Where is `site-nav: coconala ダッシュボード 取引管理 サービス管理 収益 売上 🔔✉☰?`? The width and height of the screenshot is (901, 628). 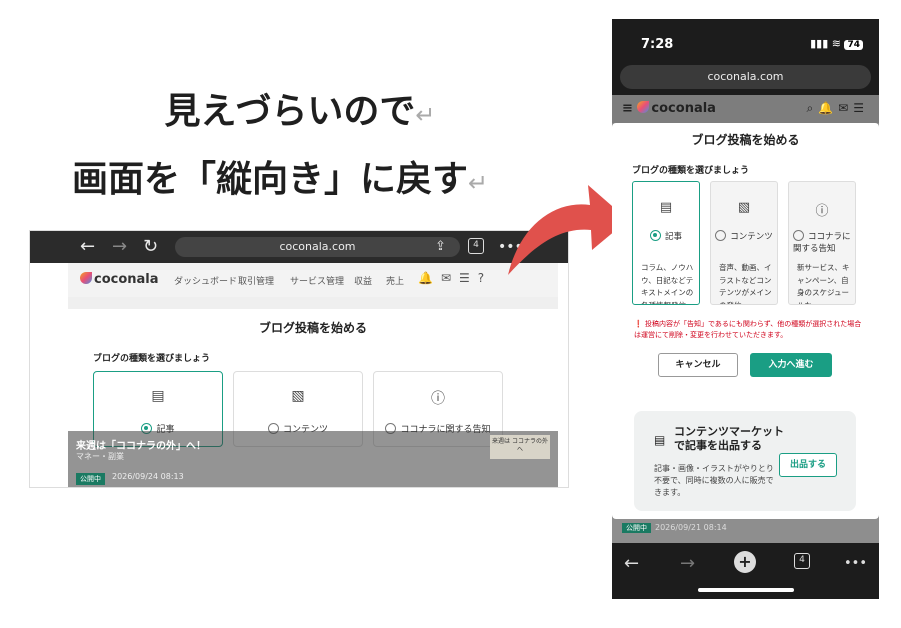
site-nav: coconala ダッシュボード 取引管理 サービス管理 収益 売上 🔔✉☰? is located at coordinates (313, 280).